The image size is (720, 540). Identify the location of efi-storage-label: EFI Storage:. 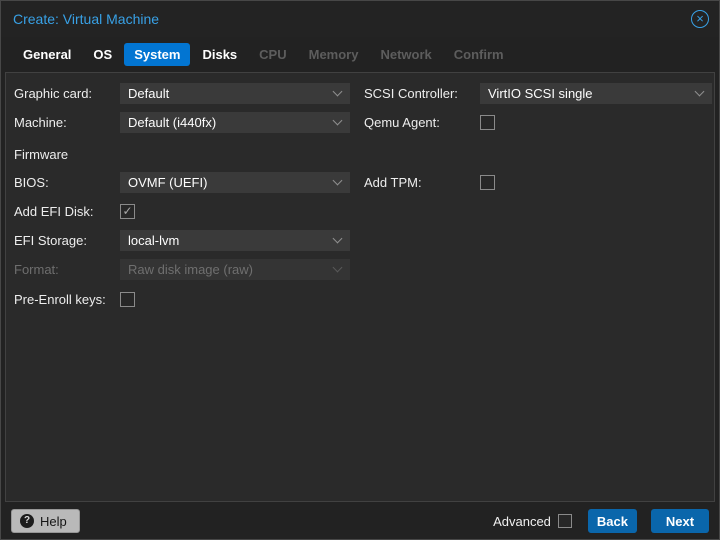
(50, 240).